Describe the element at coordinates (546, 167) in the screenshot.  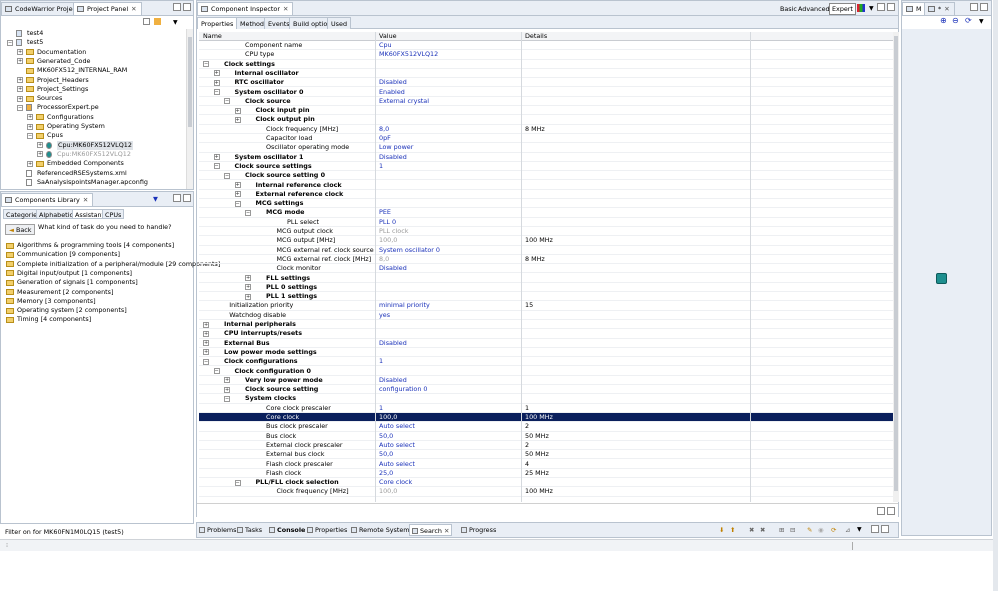
I see `property-row: − Clock source settings 1` at that location.